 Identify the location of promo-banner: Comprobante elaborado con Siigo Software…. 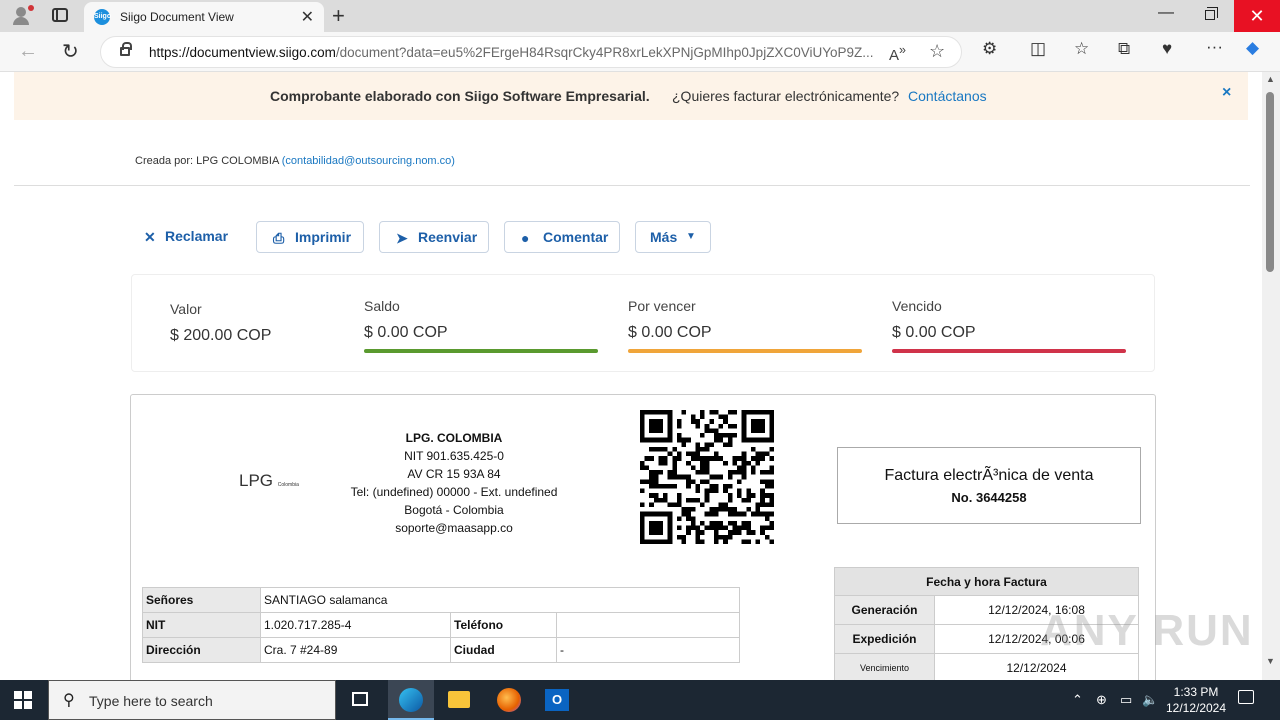
(631, 96).